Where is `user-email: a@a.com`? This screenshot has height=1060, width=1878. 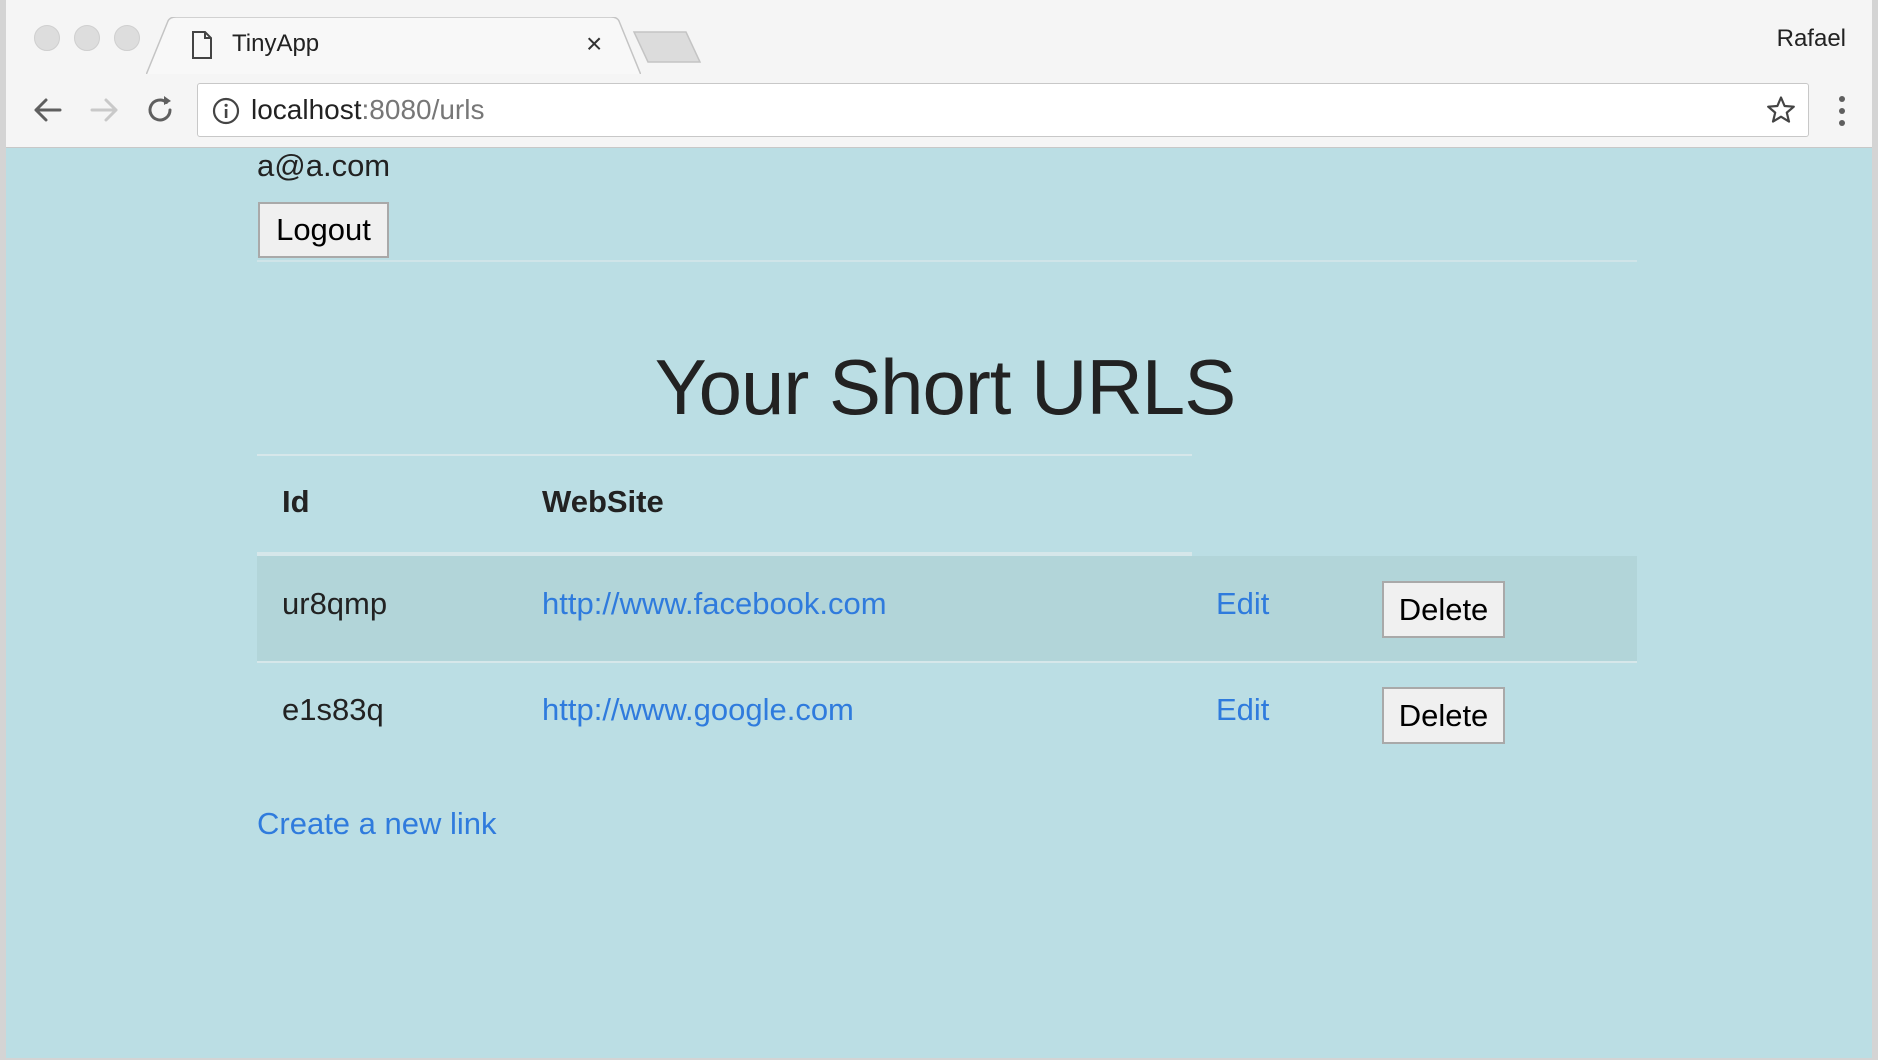 user-email: a@a.com is located at coordinates (324, 165).